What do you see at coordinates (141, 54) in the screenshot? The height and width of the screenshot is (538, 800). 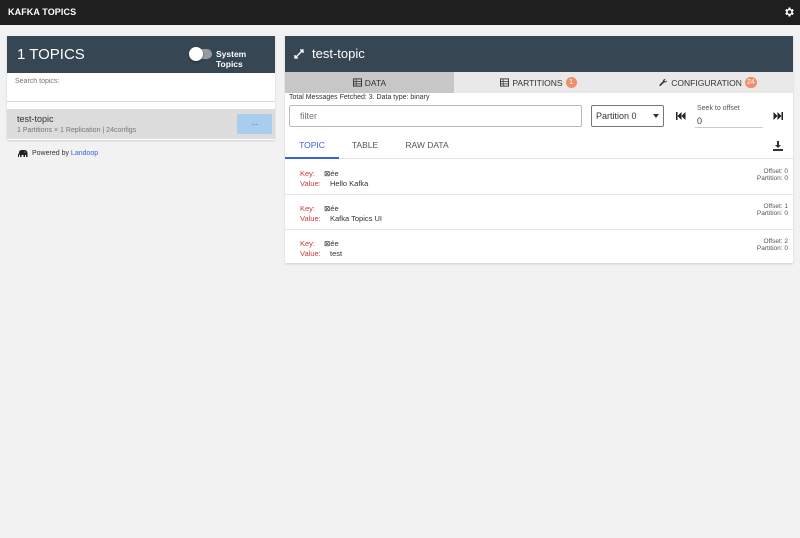 I see `topics-panel-header: 1 TOPICS System Topics` at bounding box center [141, 54].